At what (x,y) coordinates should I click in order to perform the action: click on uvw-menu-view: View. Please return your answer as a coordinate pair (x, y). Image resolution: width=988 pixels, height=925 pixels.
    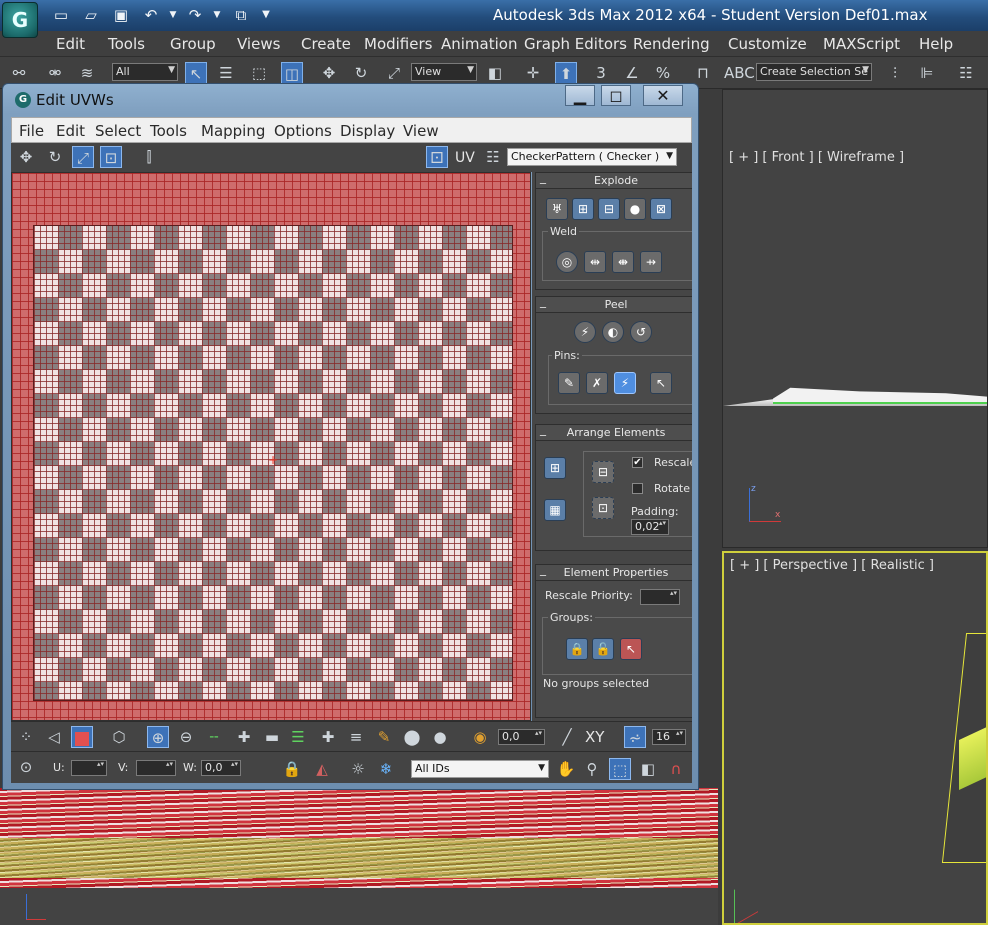
    Looking at the image, I should click on (421, 131).